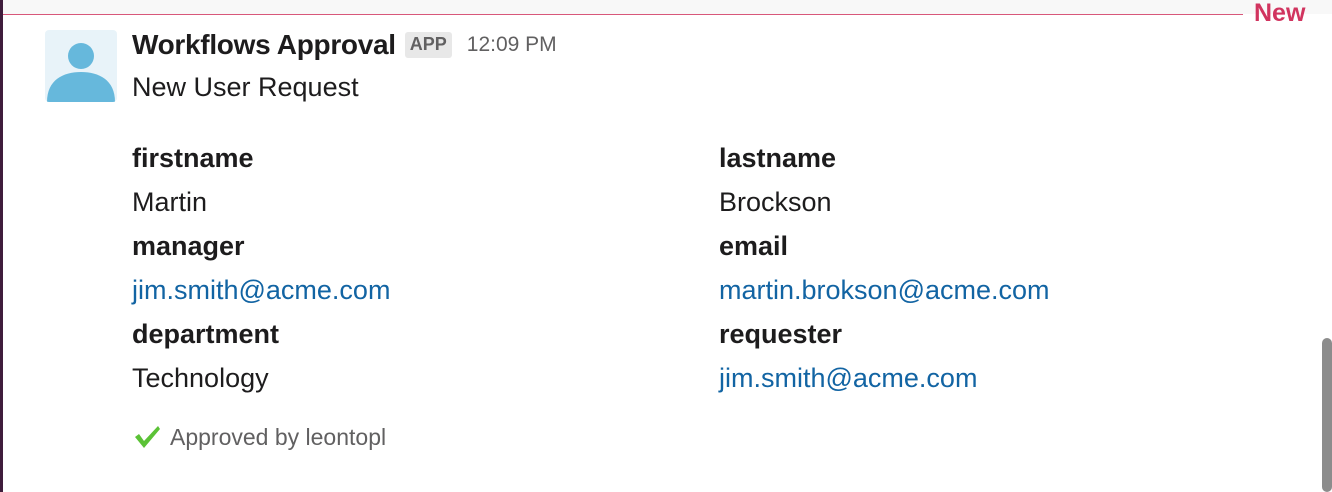  I want to click on requester-email-link: jim.smith@acme.com, so click(848, 378).